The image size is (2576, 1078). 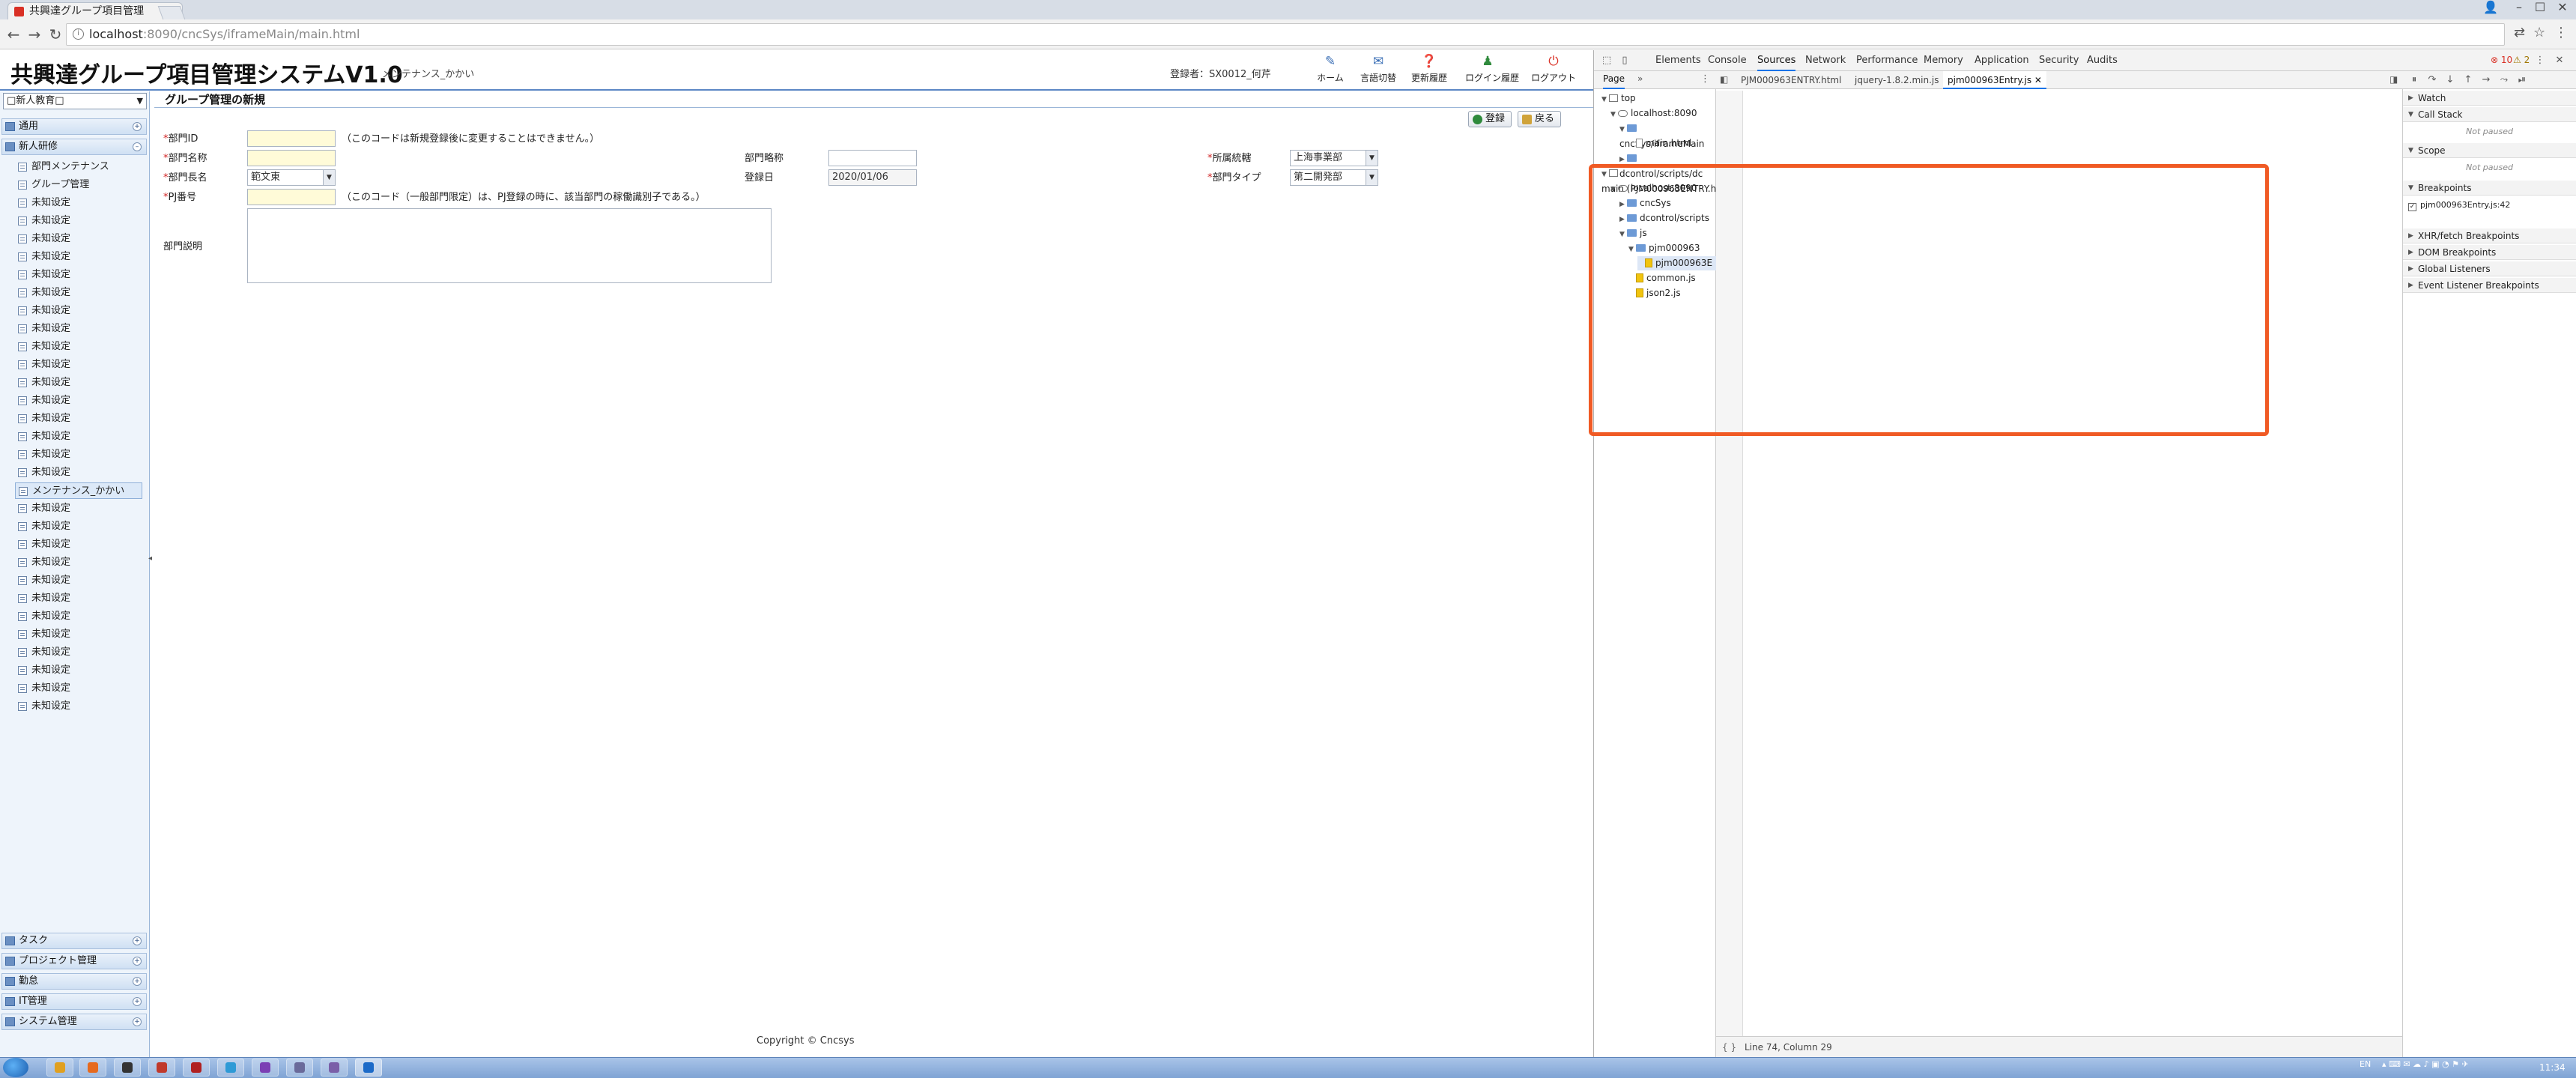 What do you see at coordinates (74, 941) in the screenshot?
I see `sidebar-section-task: タスク +` at bounding box center [74, 941].